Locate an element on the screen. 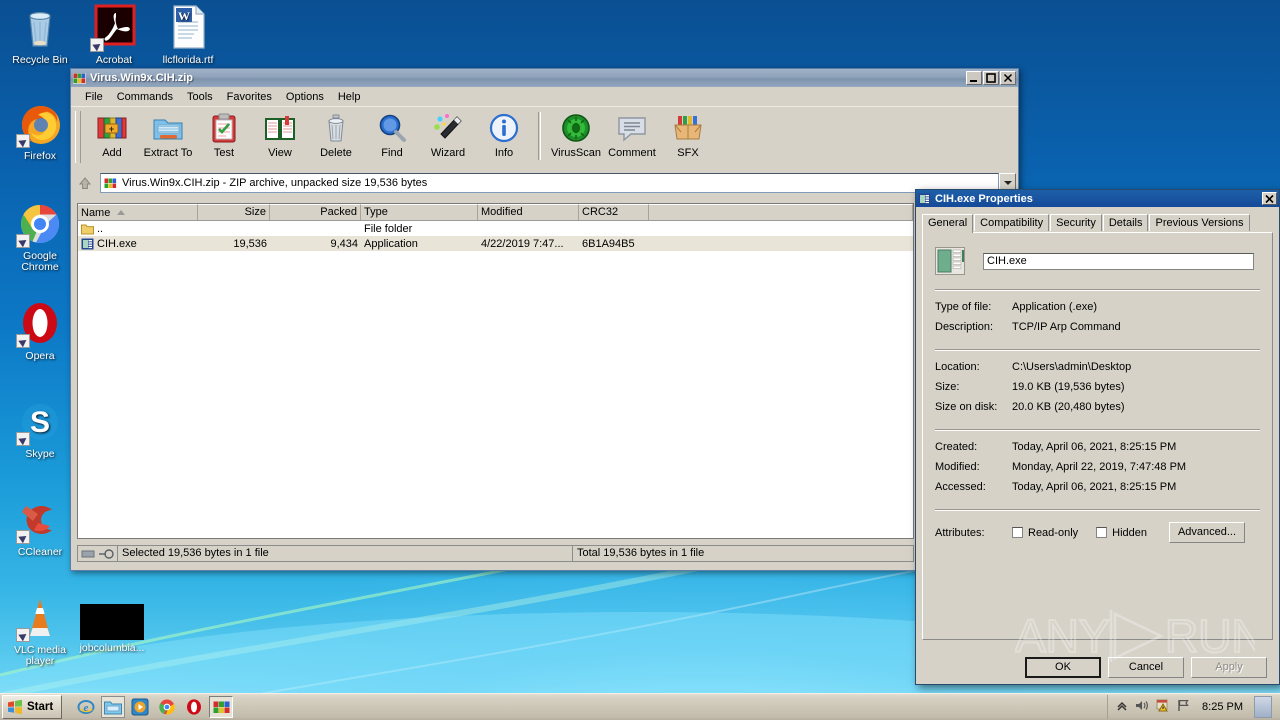 The image size is (1280, 720). table-row: .. File folder is located at coordinates (495, 228).